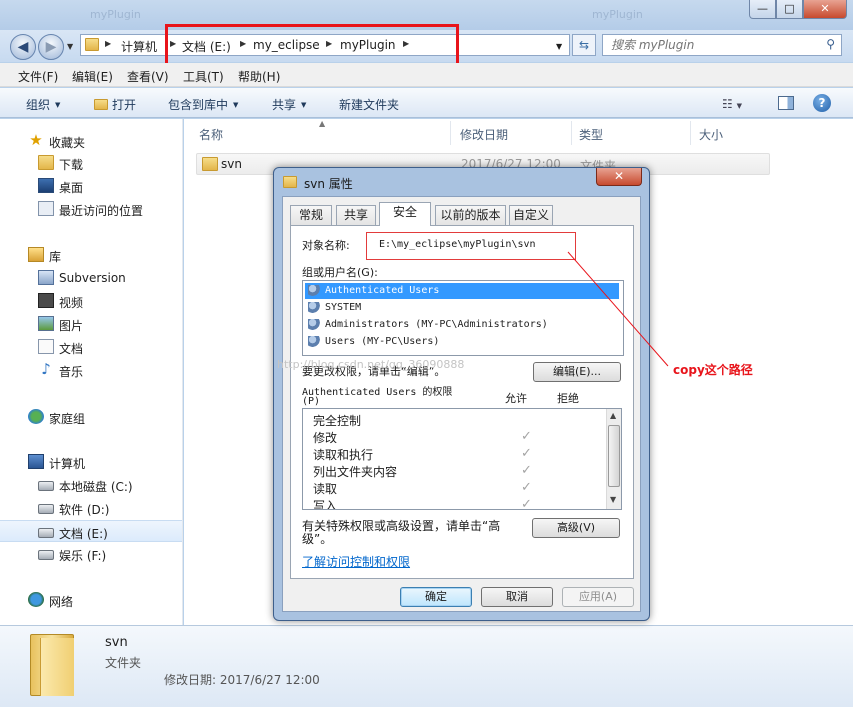 This screenshot has width=853, height=707. Describe the element at coordinates (325, 489) in the screenshot. I see `permission-name: 读取` at that location.